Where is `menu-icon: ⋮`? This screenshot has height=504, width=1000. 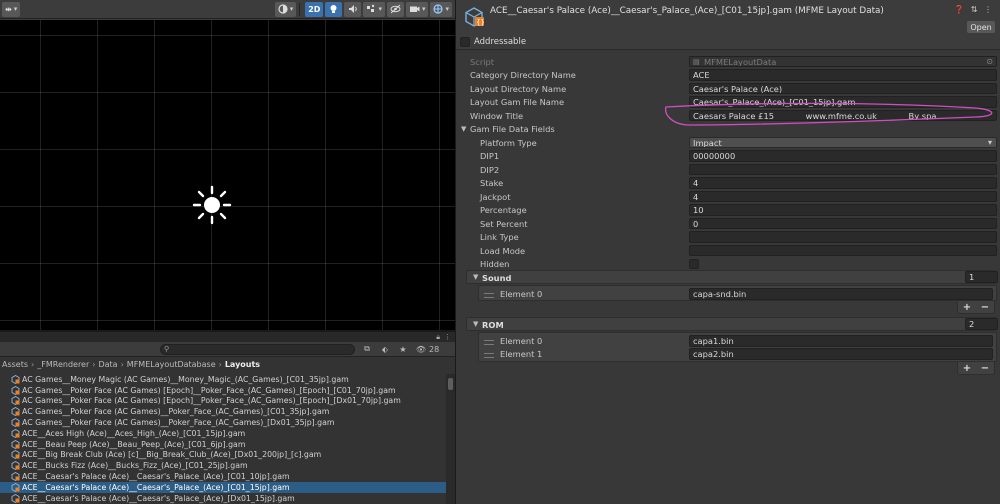
menu-icon: ⋮ is located at coordinates (447, 337).